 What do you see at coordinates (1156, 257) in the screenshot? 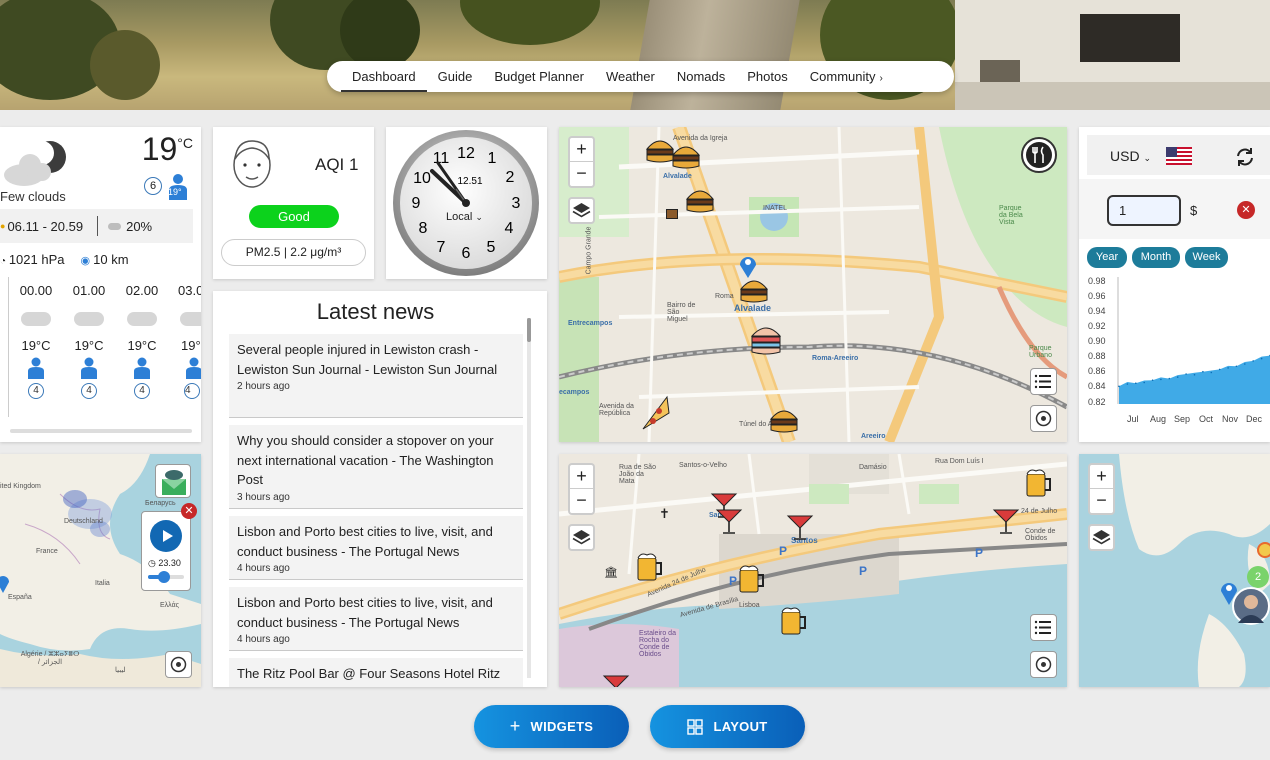
I see `range-month-button: Month` at bounding box center [1156, 257].